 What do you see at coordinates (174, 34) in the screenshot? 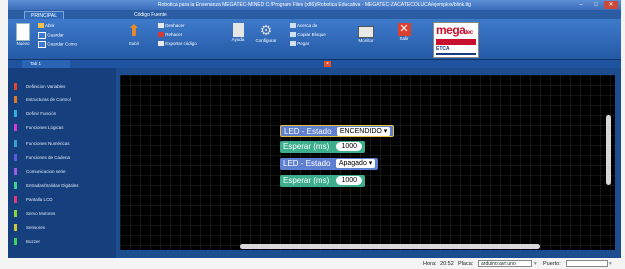
I see `redo-label: Rehacer` at bounding box center [174, 34].